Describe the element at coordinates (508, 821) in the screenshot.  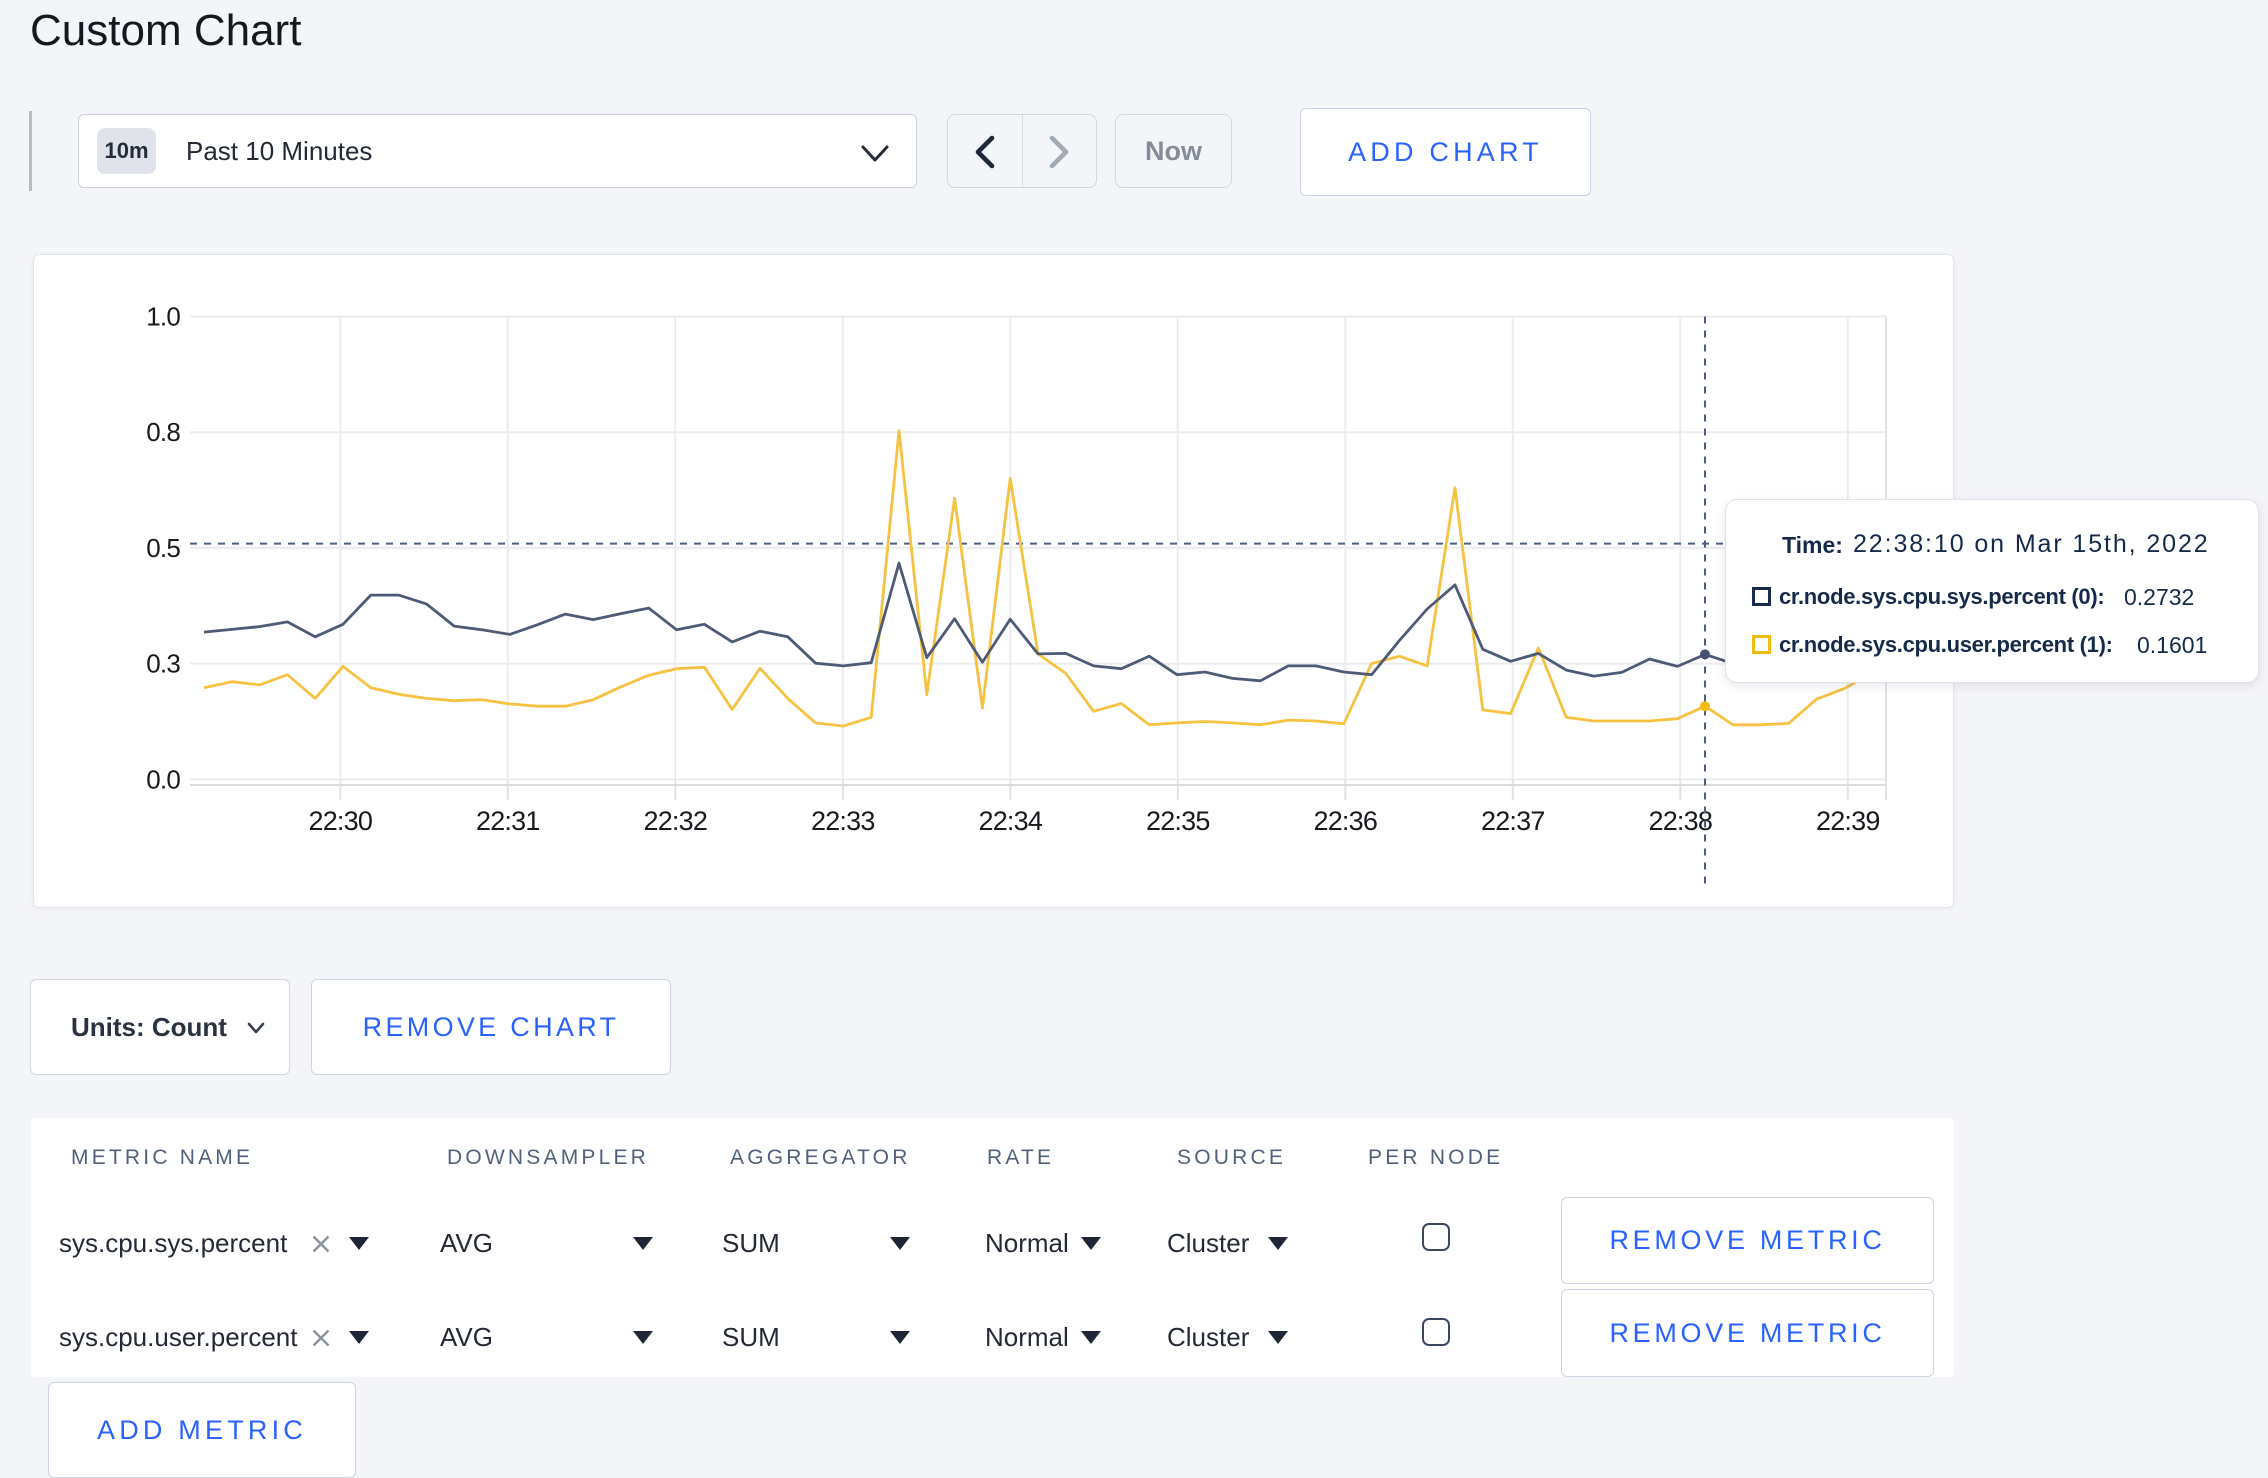
I see `svg-text: 22:31` at that location.